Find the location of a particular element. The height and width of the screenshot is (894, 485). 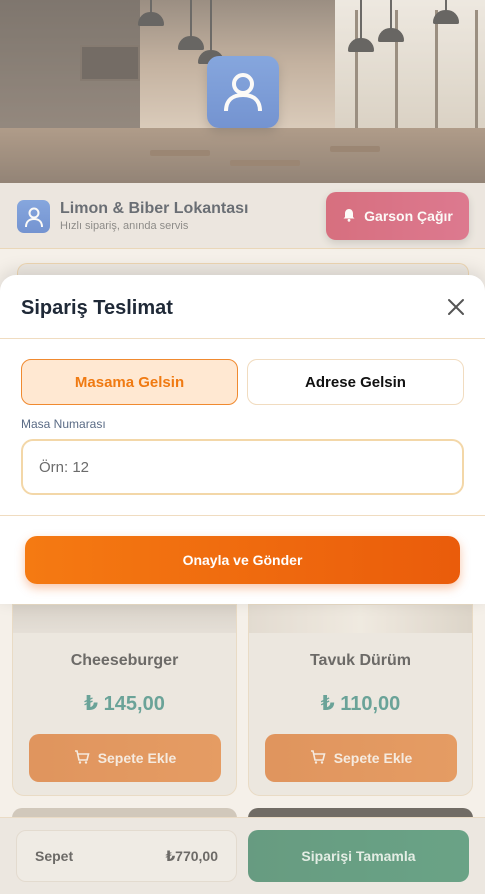

option-address-delivery: Adrese Gelsin is located at coordinates (355, 382).